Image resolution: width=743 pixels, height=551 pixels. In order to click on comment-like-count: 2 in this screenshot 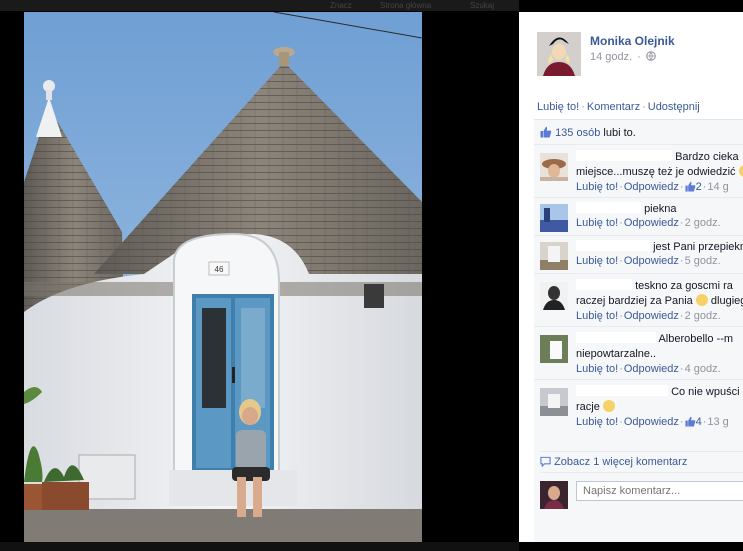, I will do `click(699, 187)`.